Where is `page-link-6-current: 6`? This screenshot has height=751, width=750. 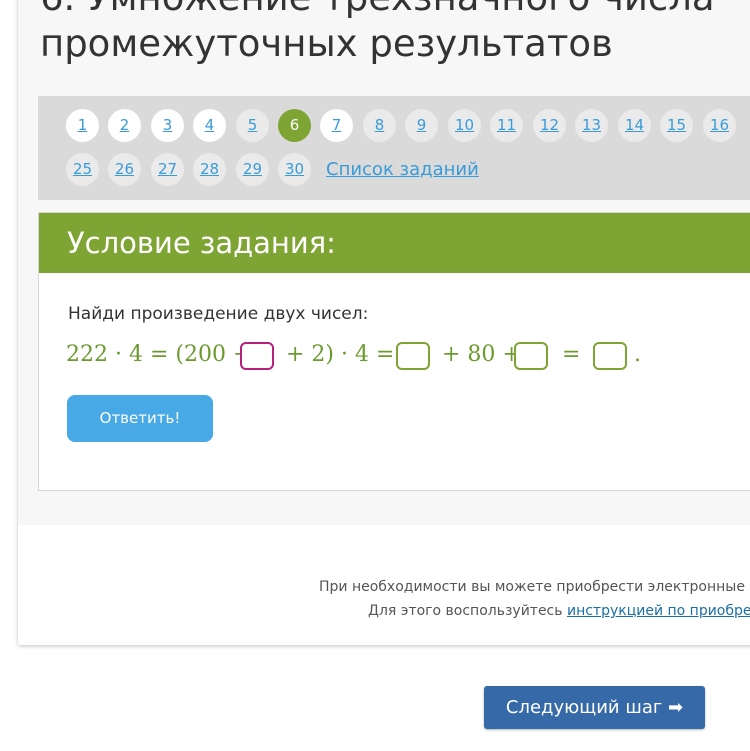 page-link-6-current: 6 is located at coordinates (294, 125).